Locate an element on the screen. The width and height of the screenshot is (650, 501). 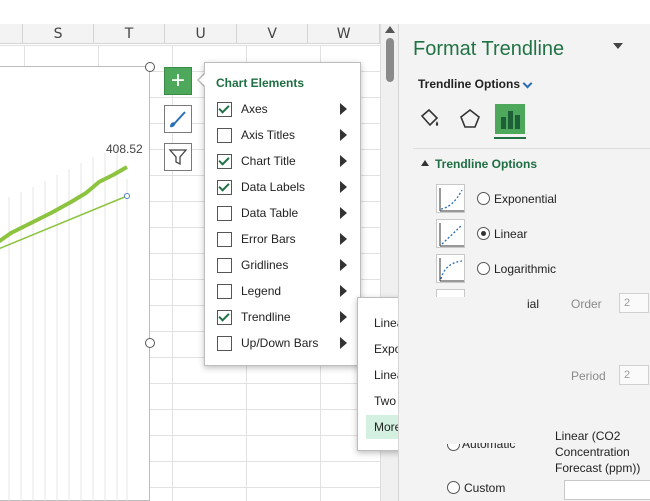
exponential-icon is located at coordinates (450, 198).